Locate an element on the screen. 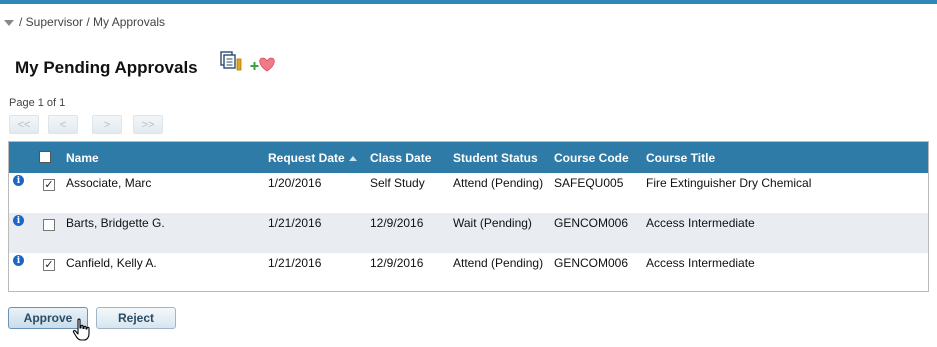  copy-documents-icon is located at coordinates (232, 64).